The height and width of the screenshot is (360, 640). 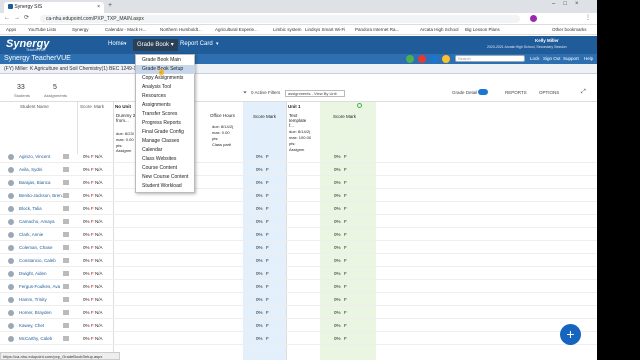 What do you see at coordinates (434, 59) in the screenshot?
I see `message-icon` at bounding box center [434, 59].